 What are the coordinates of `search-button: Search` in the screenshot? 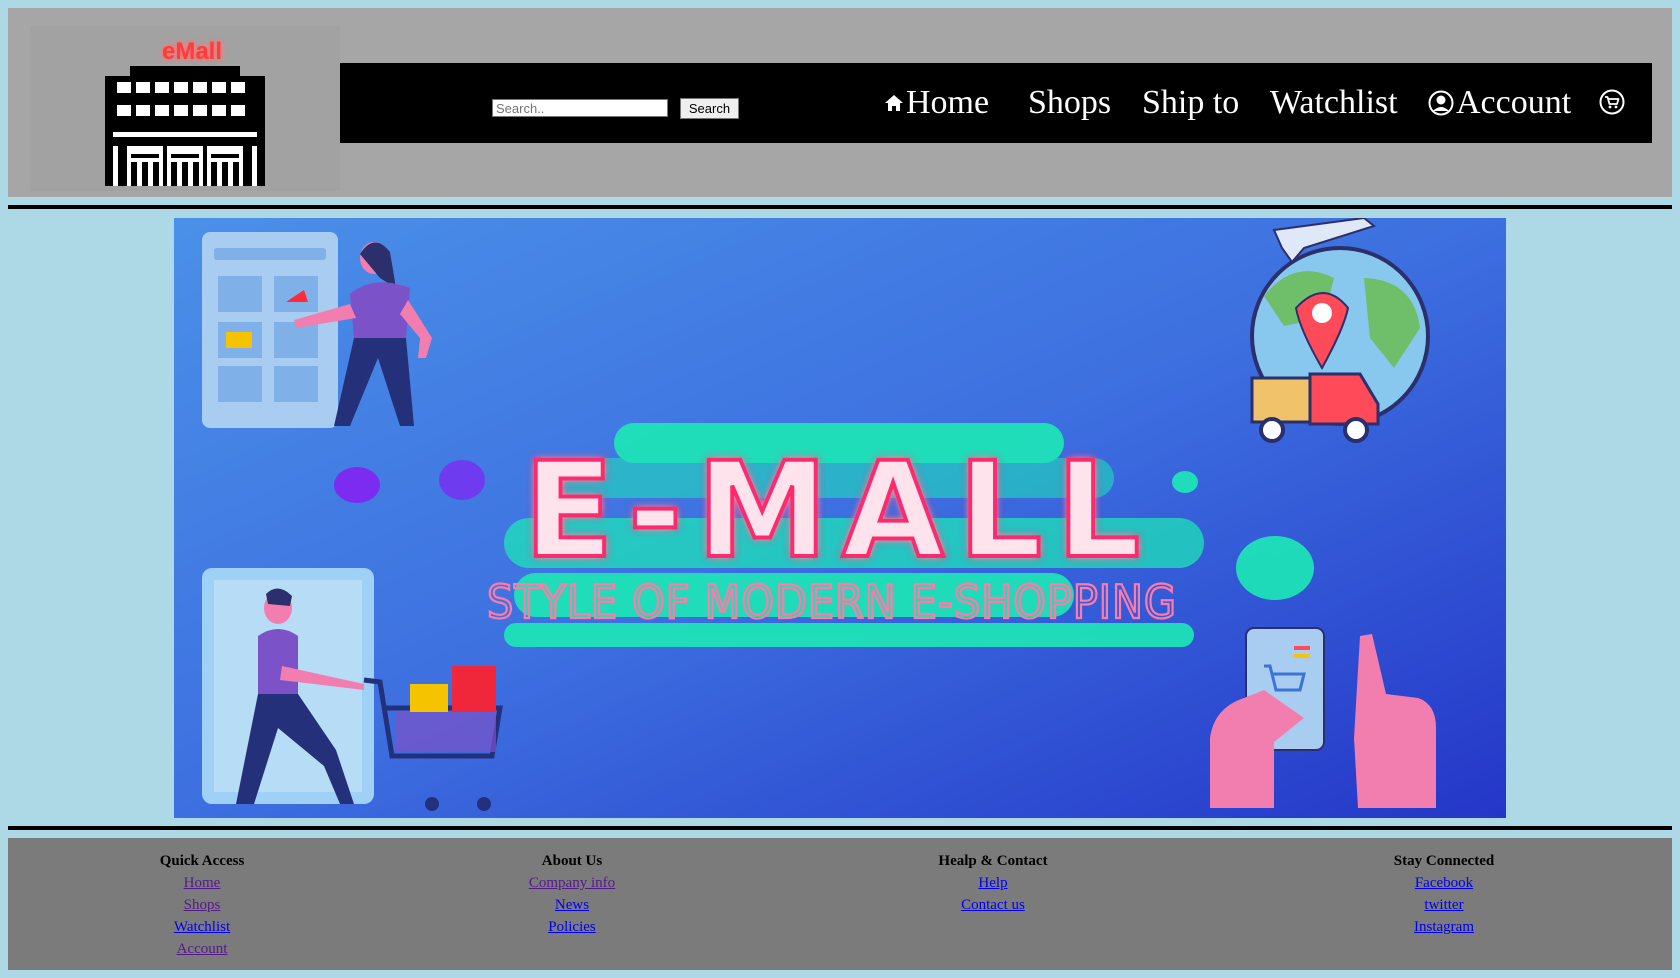 It's located at (709, 108).